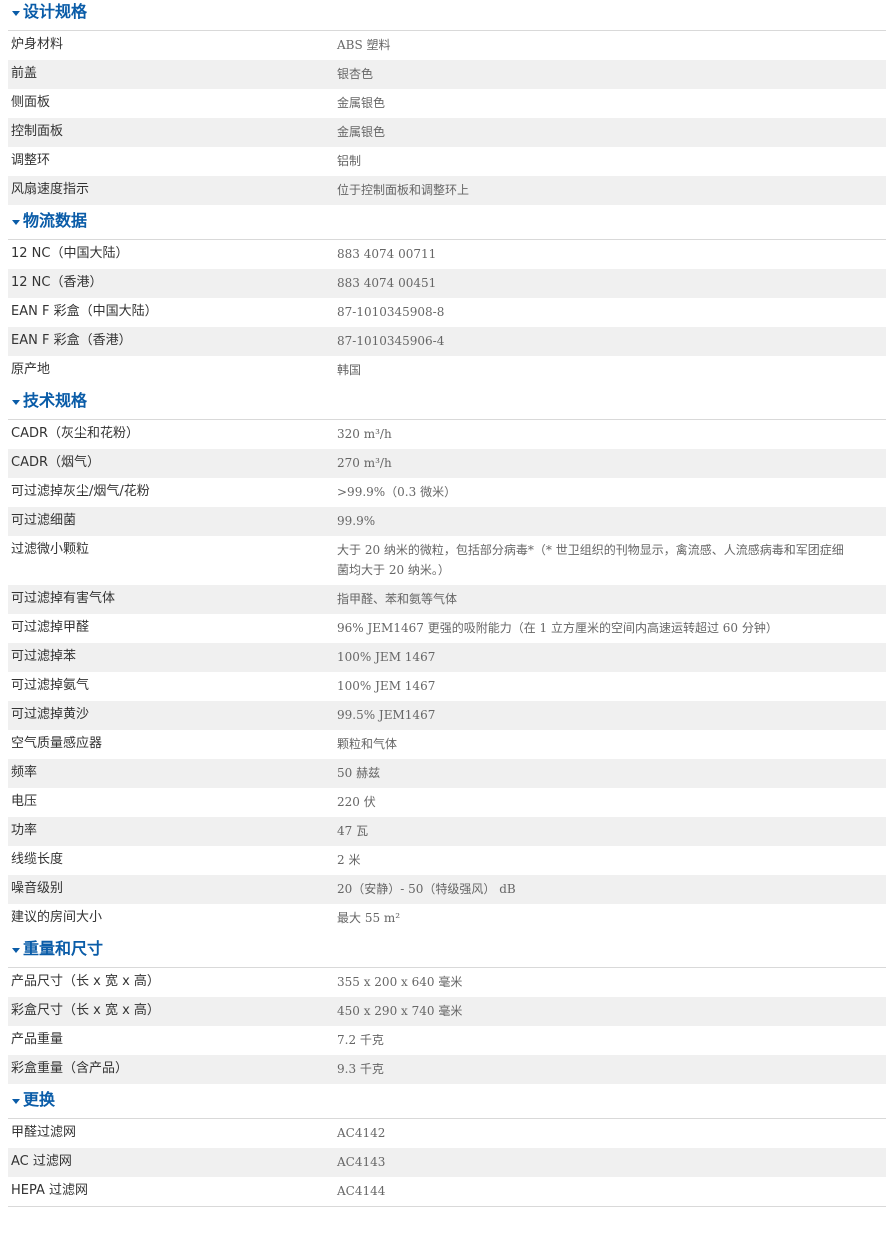 This screenshot has height=1244, width=886. What do you see at coordinates (386, 686) in the screenshot?
I see `spec-value: 100% JEM 1467` at bounding box center [386, 686].